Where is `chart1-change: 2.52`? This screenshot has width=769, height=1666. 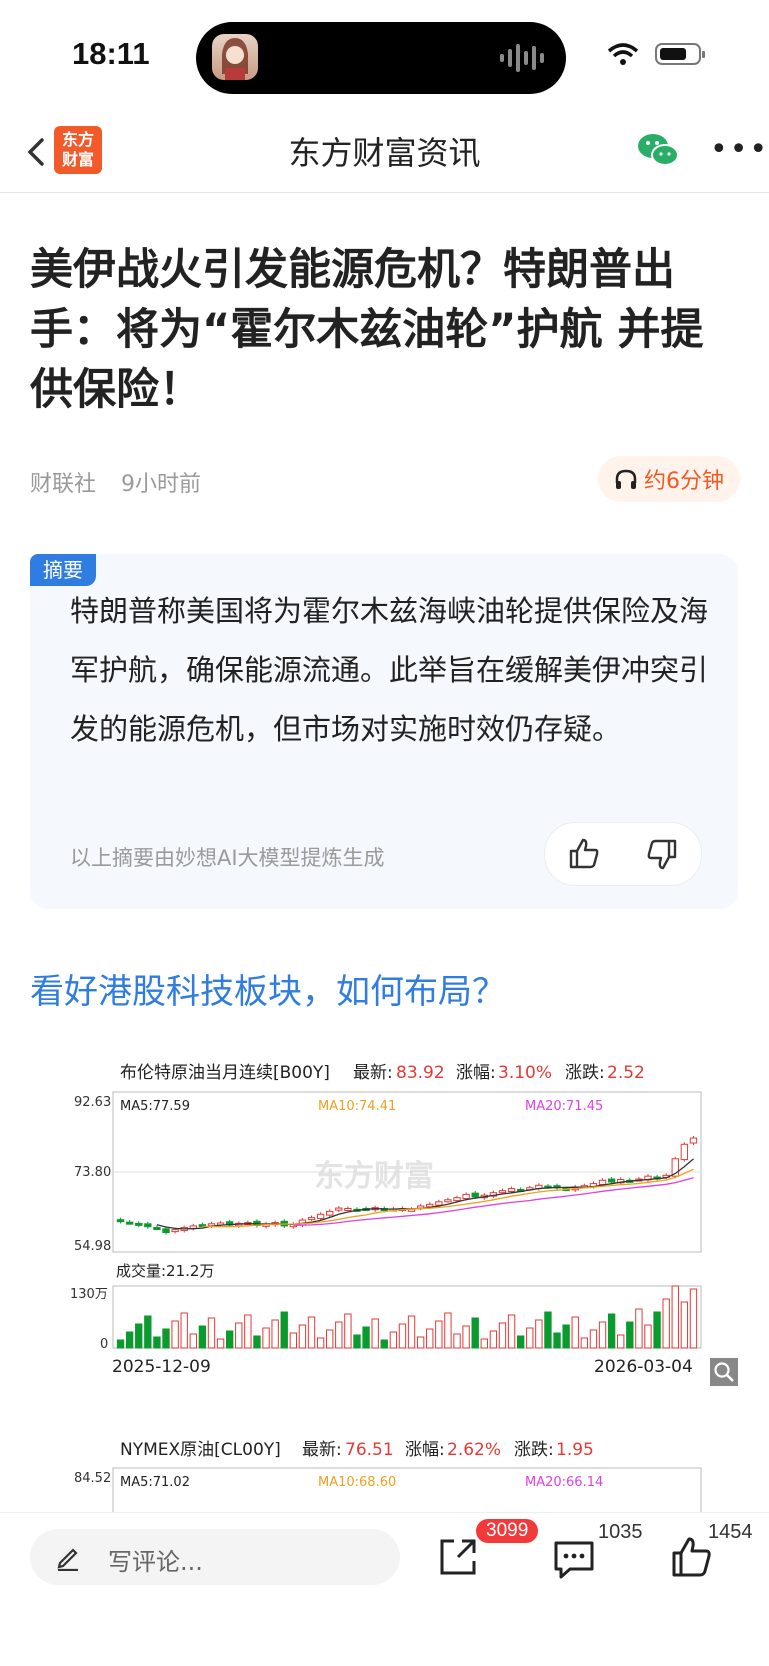
chart1-change: 2.52 is located at coordinates (626, 1073).